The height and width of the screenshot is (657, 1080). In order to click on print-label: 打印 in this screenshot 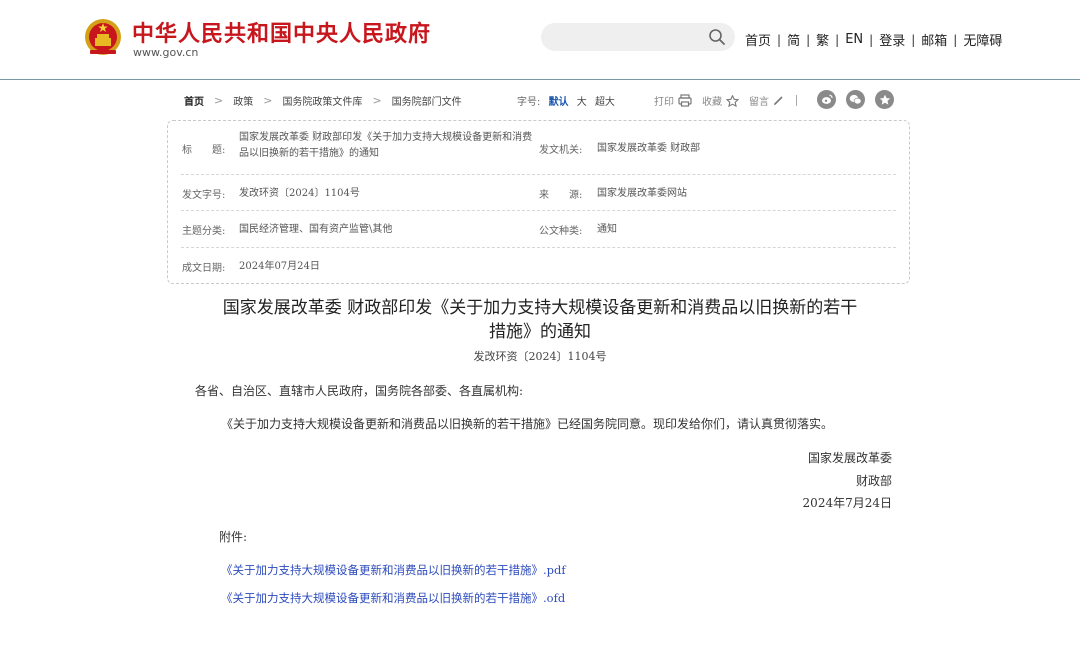, I will do `click(664, 102)`.